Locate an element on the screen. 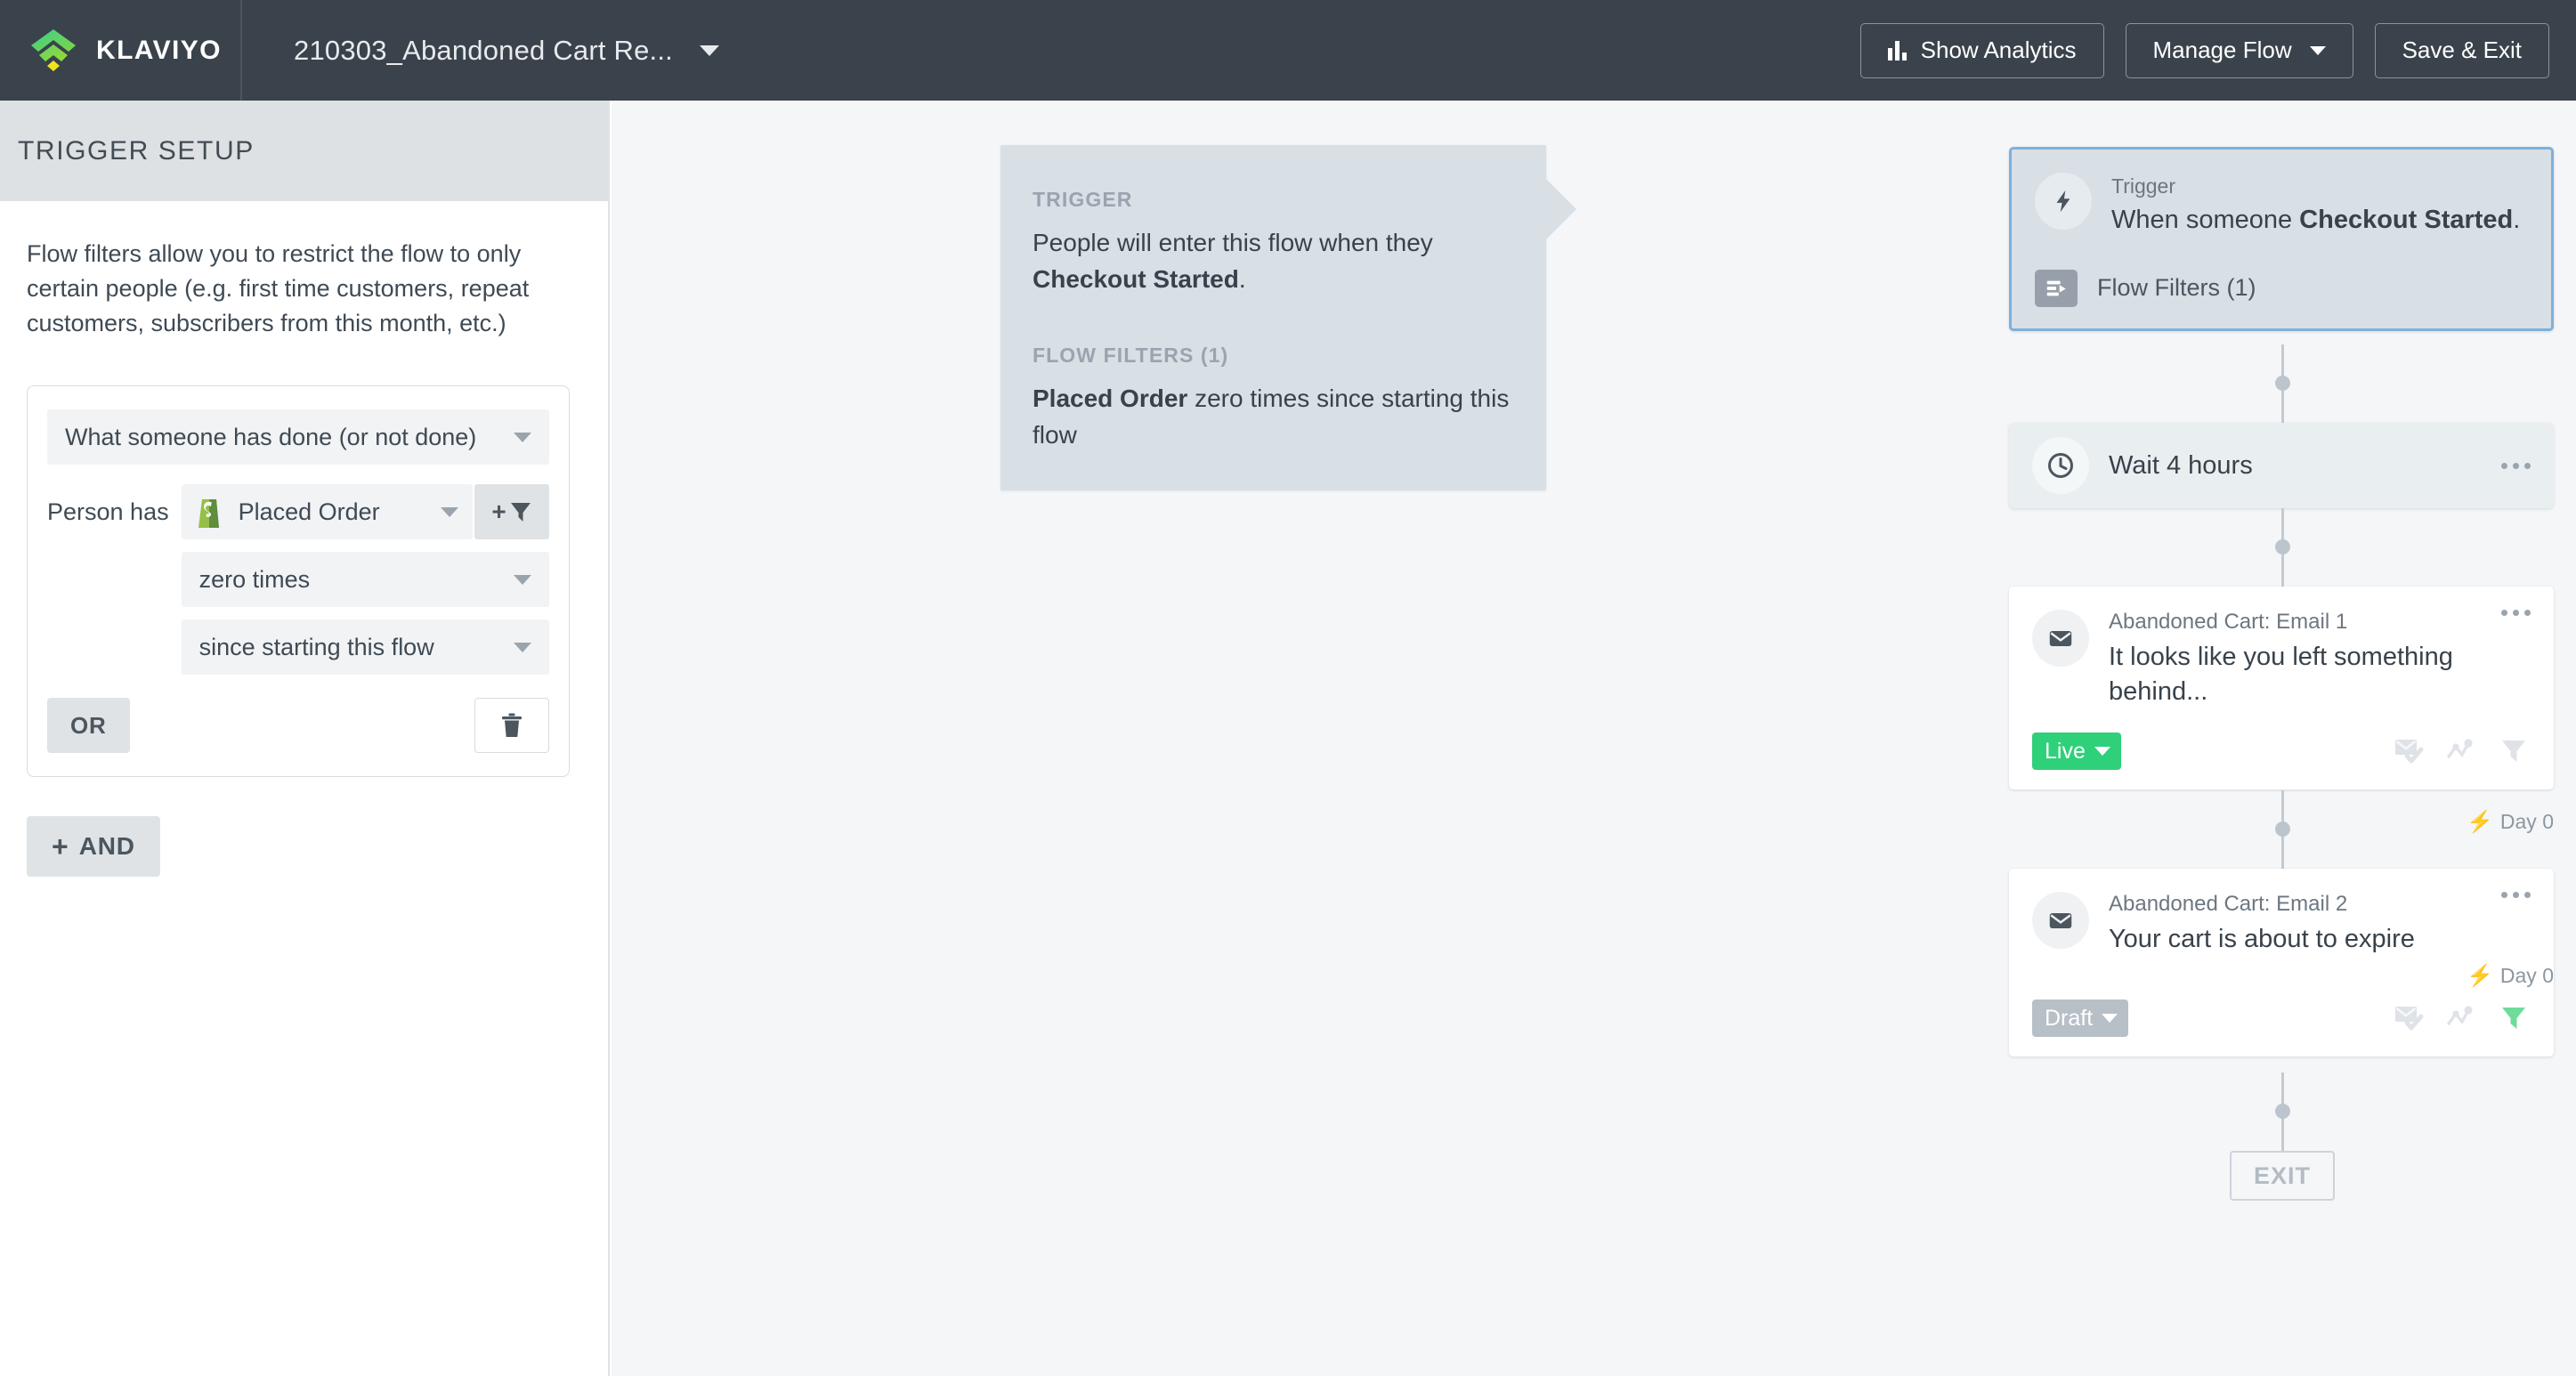  trigger-flow-filters-row: Flow Filters (1) is located at coordinates (2281, 288).